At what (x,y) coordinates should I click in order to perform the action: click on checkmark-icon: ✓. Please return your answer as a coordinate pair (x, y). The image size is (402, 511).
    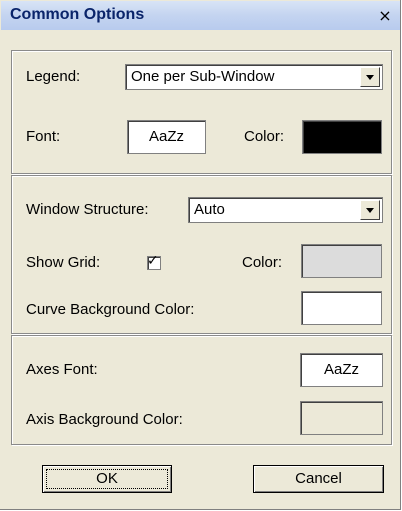
    Looking at the image, I should click on (153, 261).